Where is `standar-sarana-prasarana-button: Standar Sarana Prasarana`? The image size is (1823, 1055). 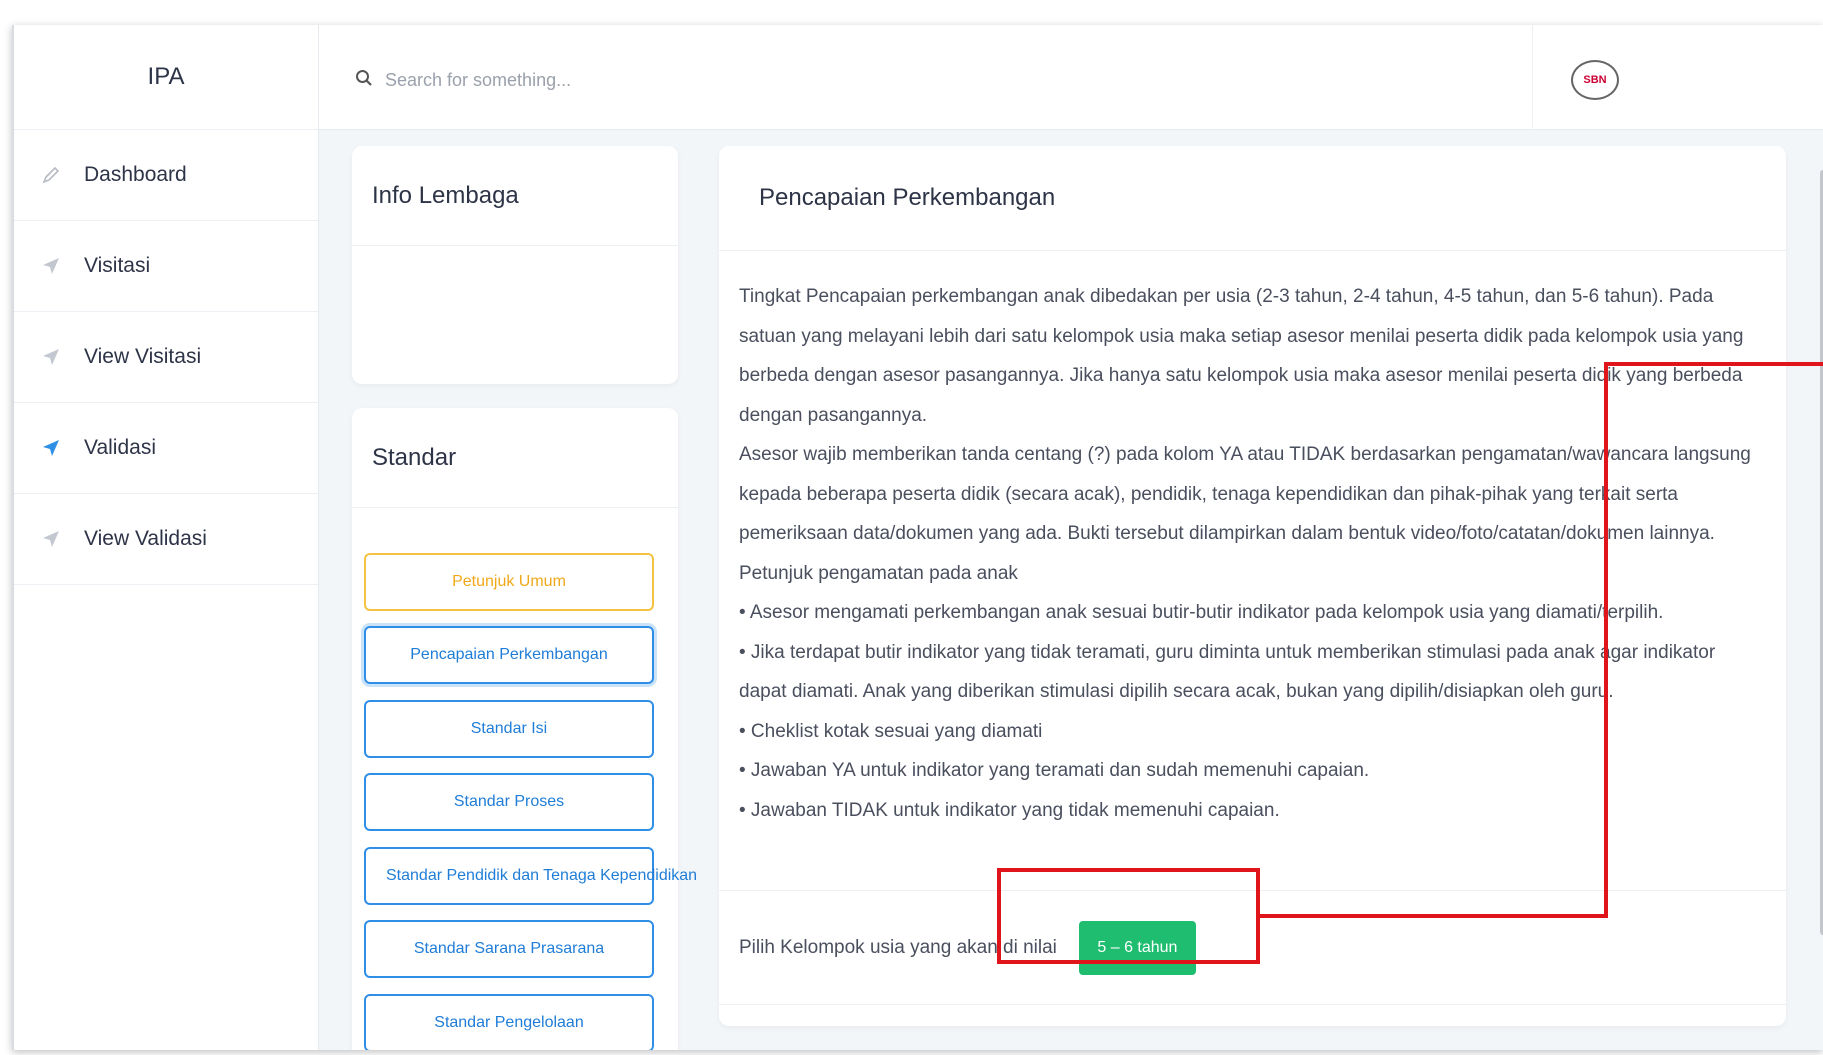
standar-sarana-prasarana-button: Standar Sarana Prasarana is located at coordinates (509, 949).